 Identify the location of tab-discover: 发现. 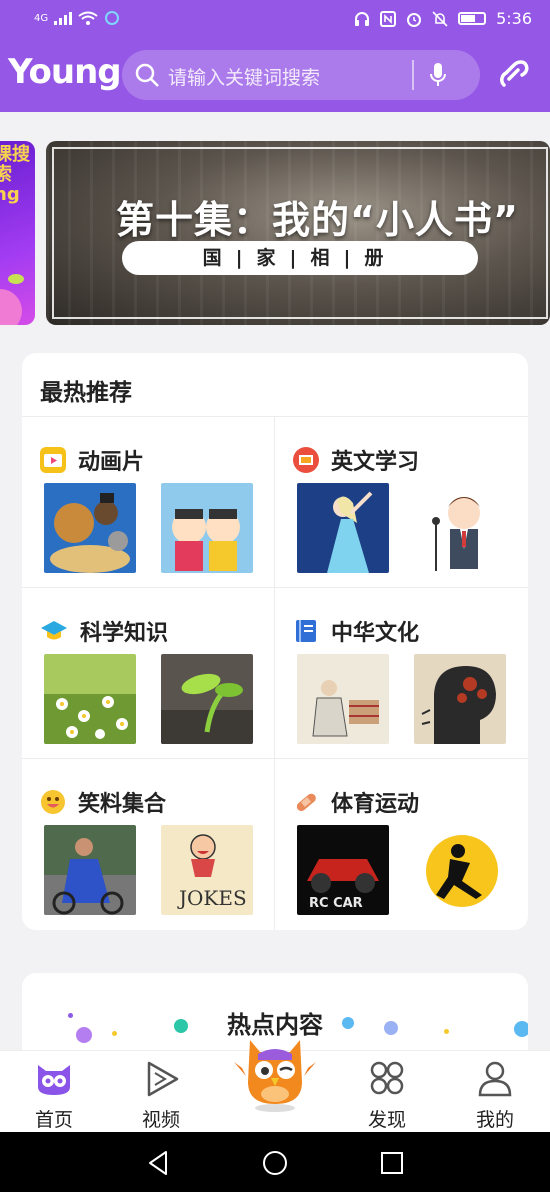
(387, 1095).